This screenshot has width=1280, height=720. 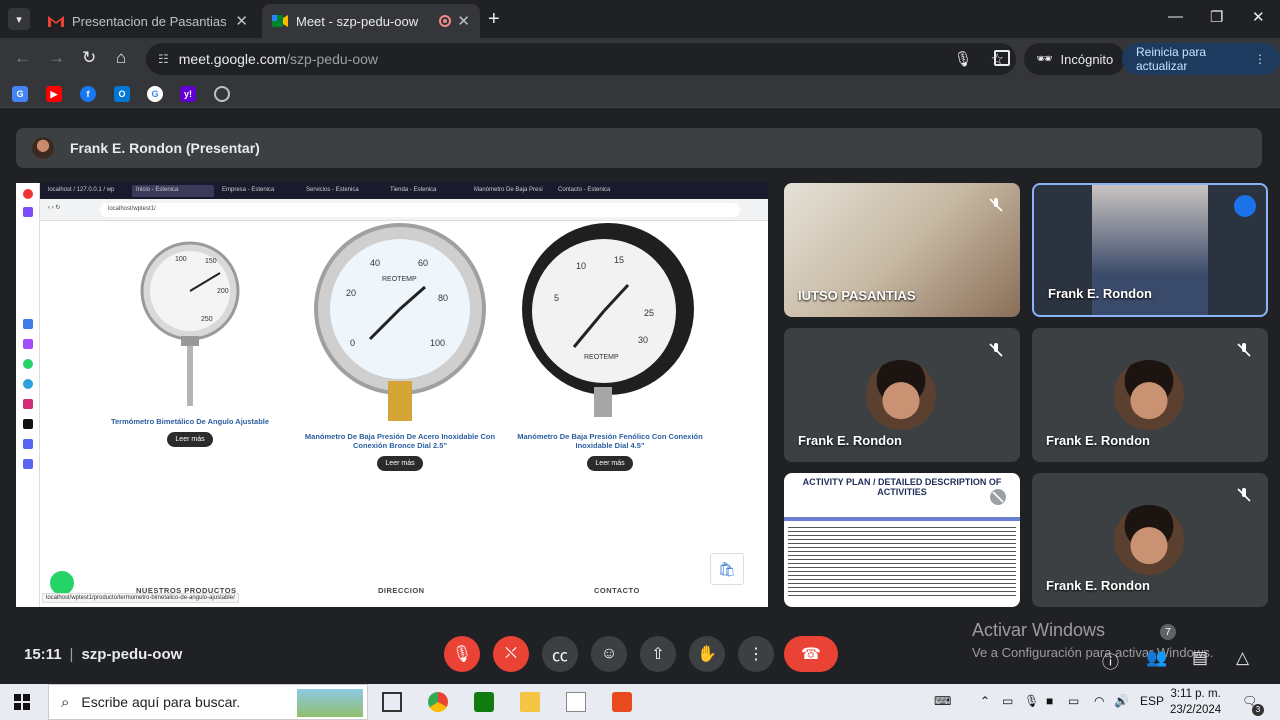 I want to click on participant-tile: IUTSO PASANTIAS, so click(x=902, y=250).